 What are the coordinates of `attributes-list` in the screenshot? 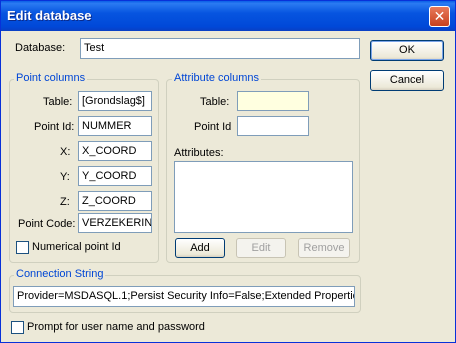 It's located at (263, 197).